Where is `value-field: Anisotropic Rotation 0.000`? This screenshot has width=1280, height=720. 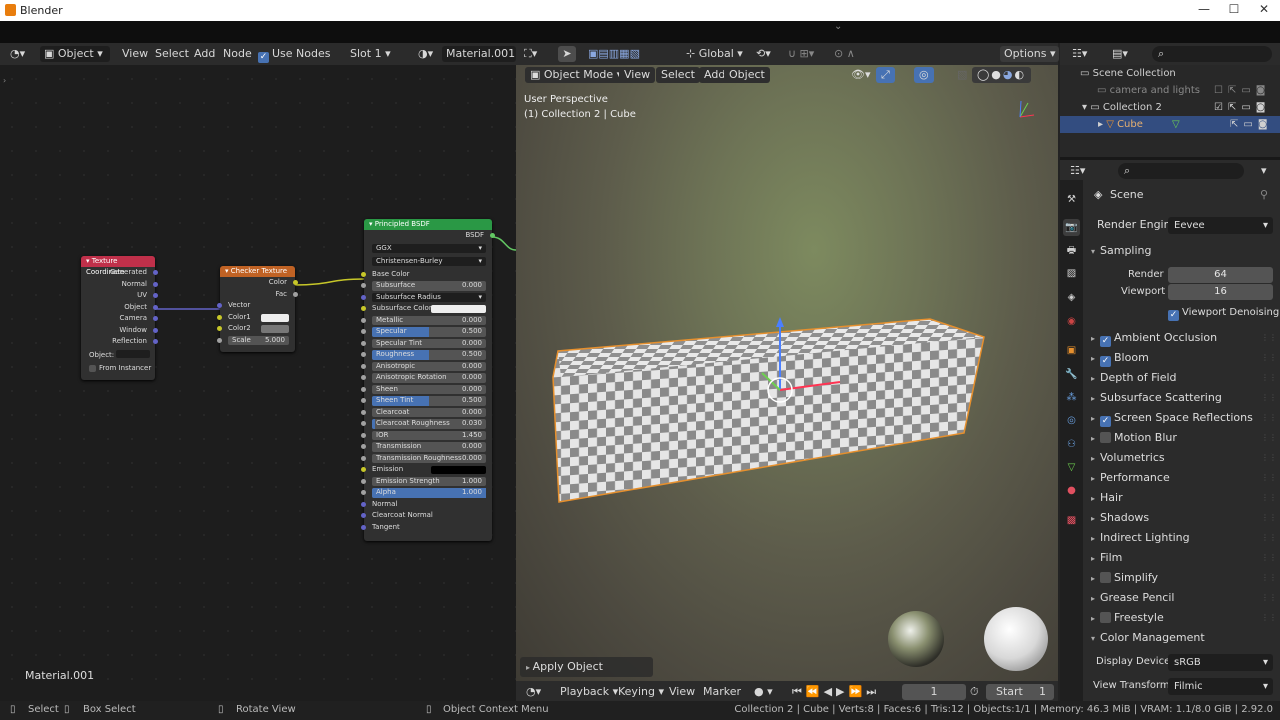
value-field: Anisotropic Rotation 0.000 is located at coordinates (429, 378).